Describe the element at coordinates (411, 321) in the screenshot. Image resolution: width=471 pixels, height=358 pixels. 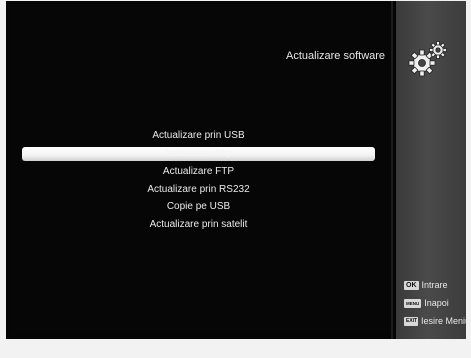
I see `exit-key-icon: EXIT` at that location.